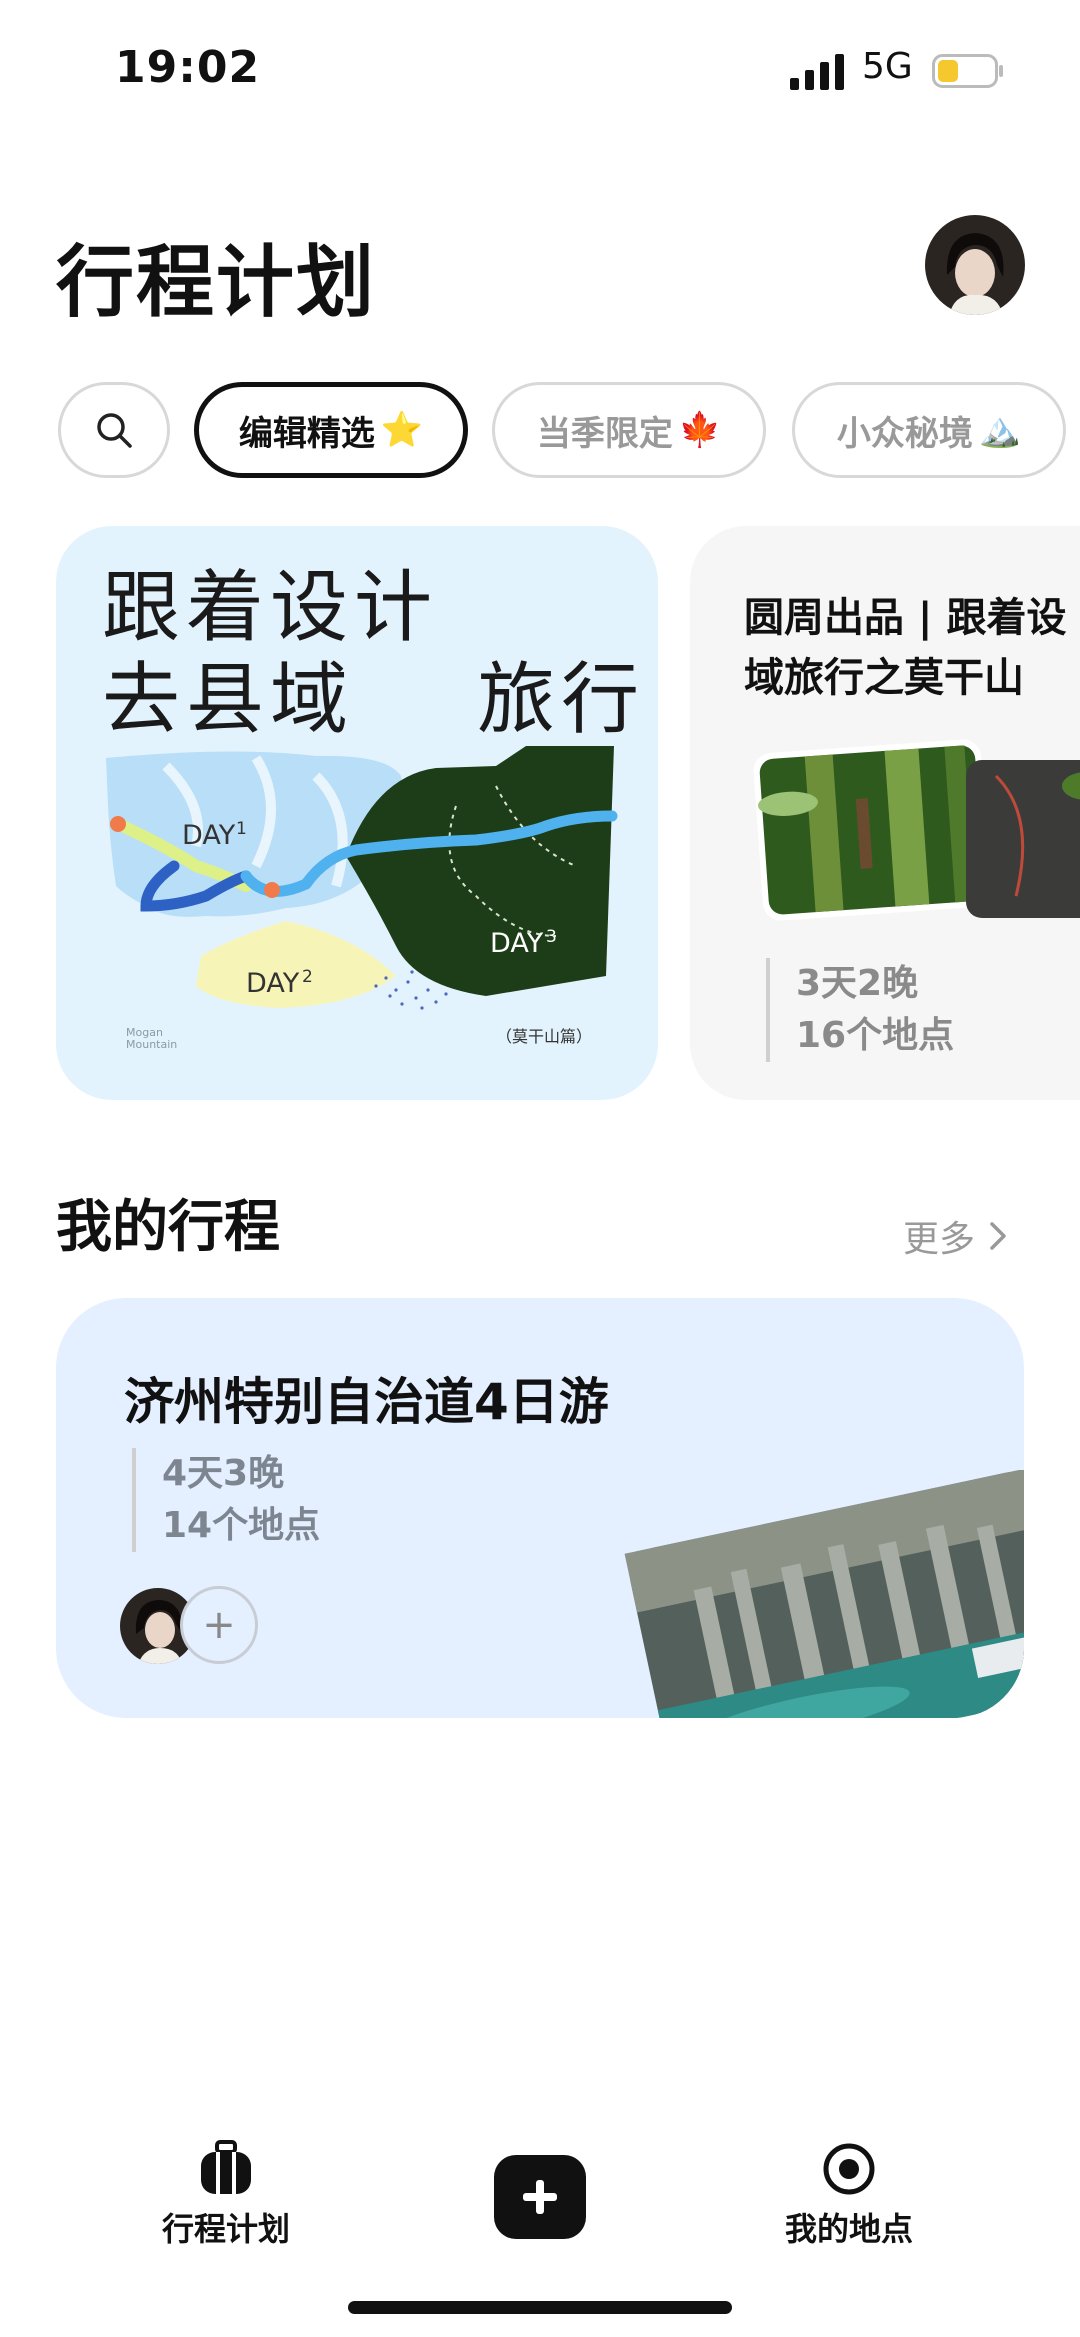 This screenshot has height=2337, width=1080. I want to click on map-day2-number: 2, so click(307, 977).